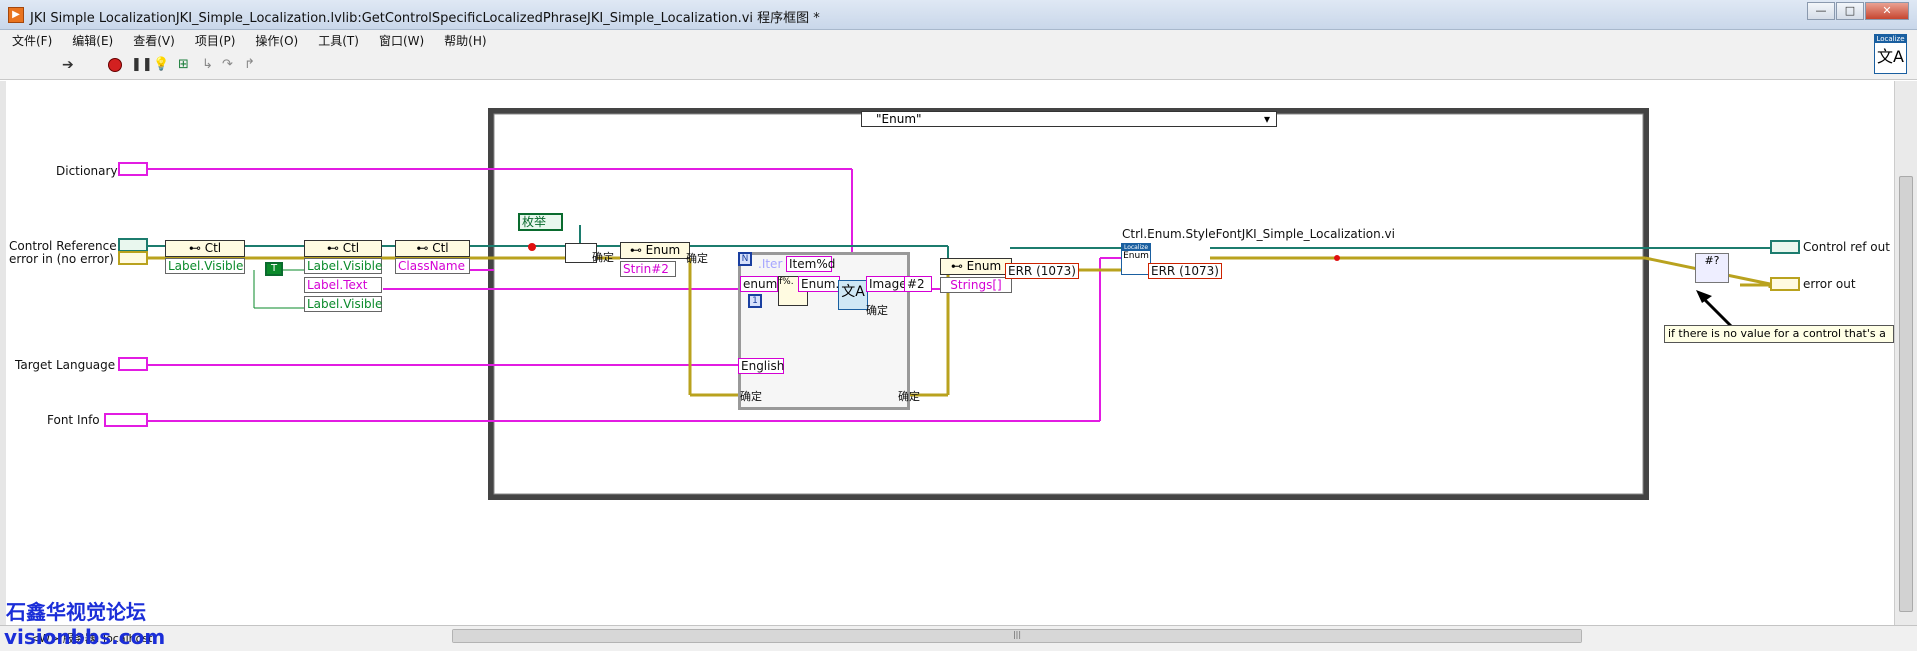  I want to click on font-info-label: Font Info, so click(73, 420).